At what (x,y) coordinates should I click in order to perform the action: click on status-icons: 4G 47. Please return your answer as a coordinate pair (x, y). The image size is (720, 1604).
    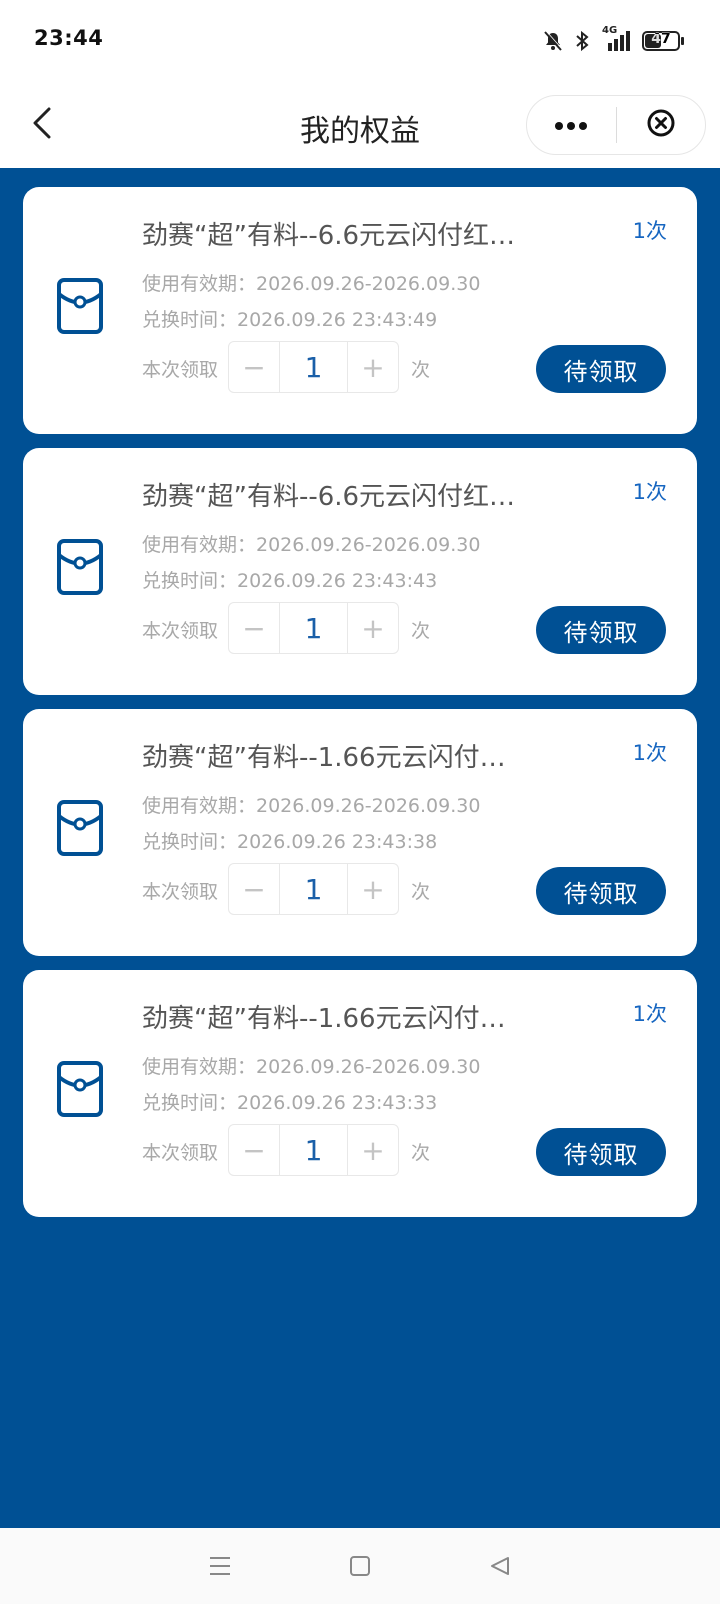
    Looking at the image, I should click on (613, 40).